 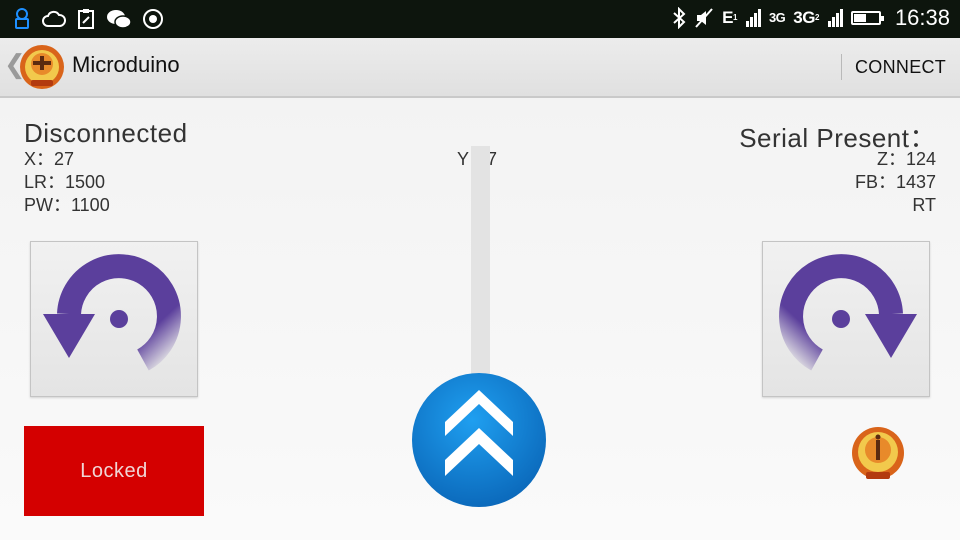 I want to click on notification-icons, so click(x=88, y=19).